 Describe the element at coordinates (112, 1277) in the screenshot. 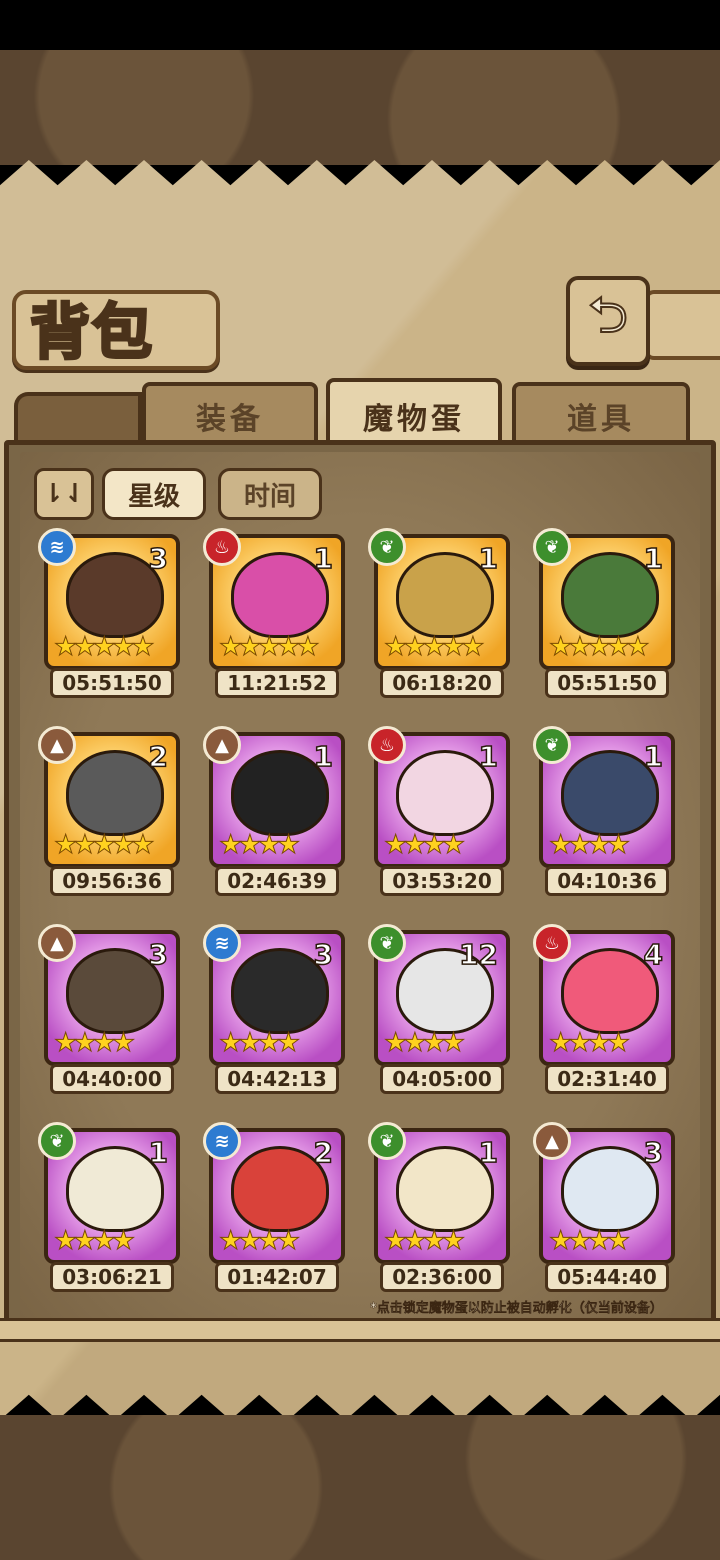

I see `hatch-timer: 03:06:21` at that location.